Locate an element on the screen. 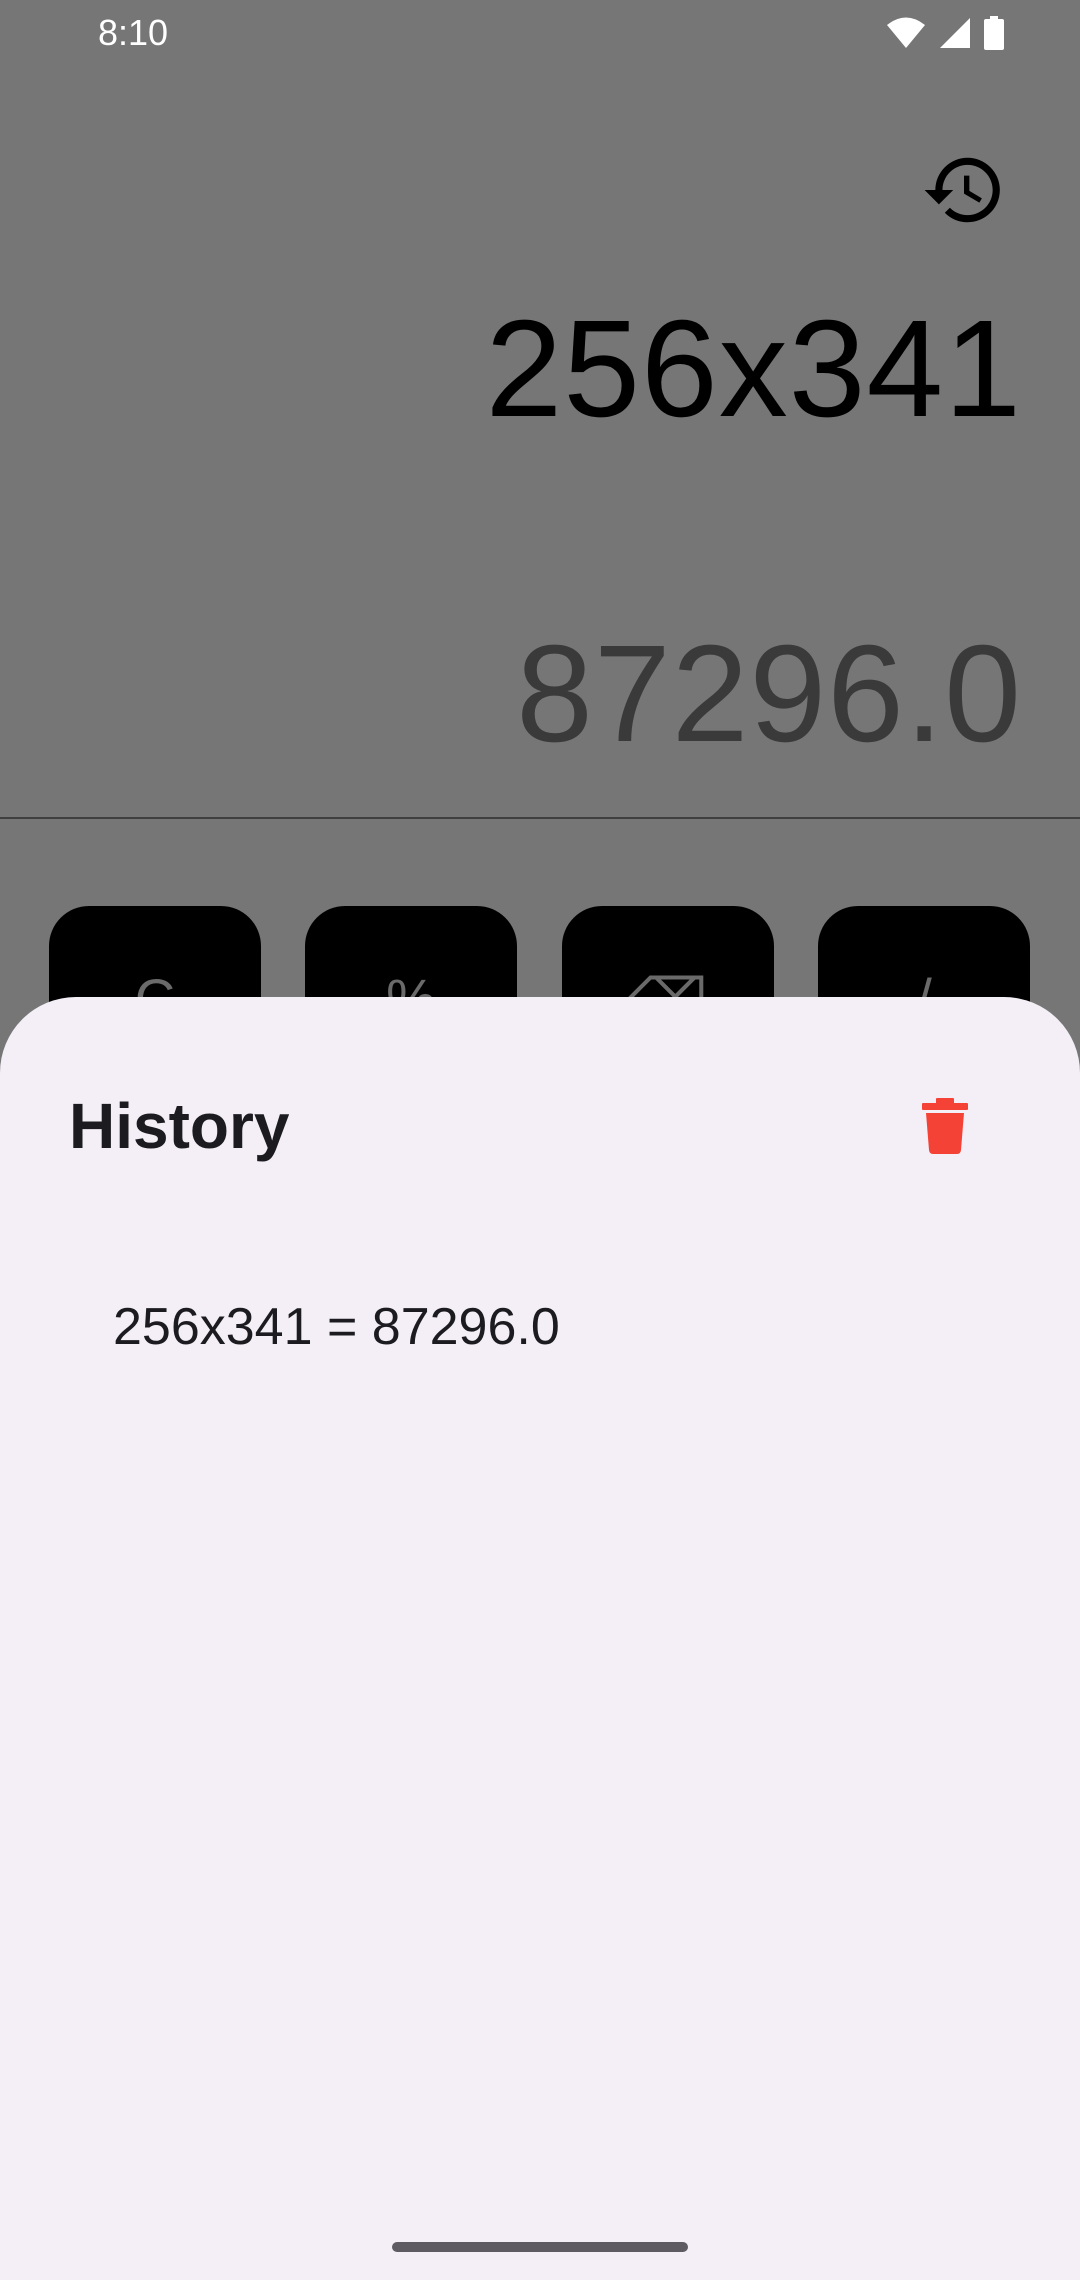 The height and width of the screenshot is (2280, 1080). history-icon is located at coordinates (964, 192).